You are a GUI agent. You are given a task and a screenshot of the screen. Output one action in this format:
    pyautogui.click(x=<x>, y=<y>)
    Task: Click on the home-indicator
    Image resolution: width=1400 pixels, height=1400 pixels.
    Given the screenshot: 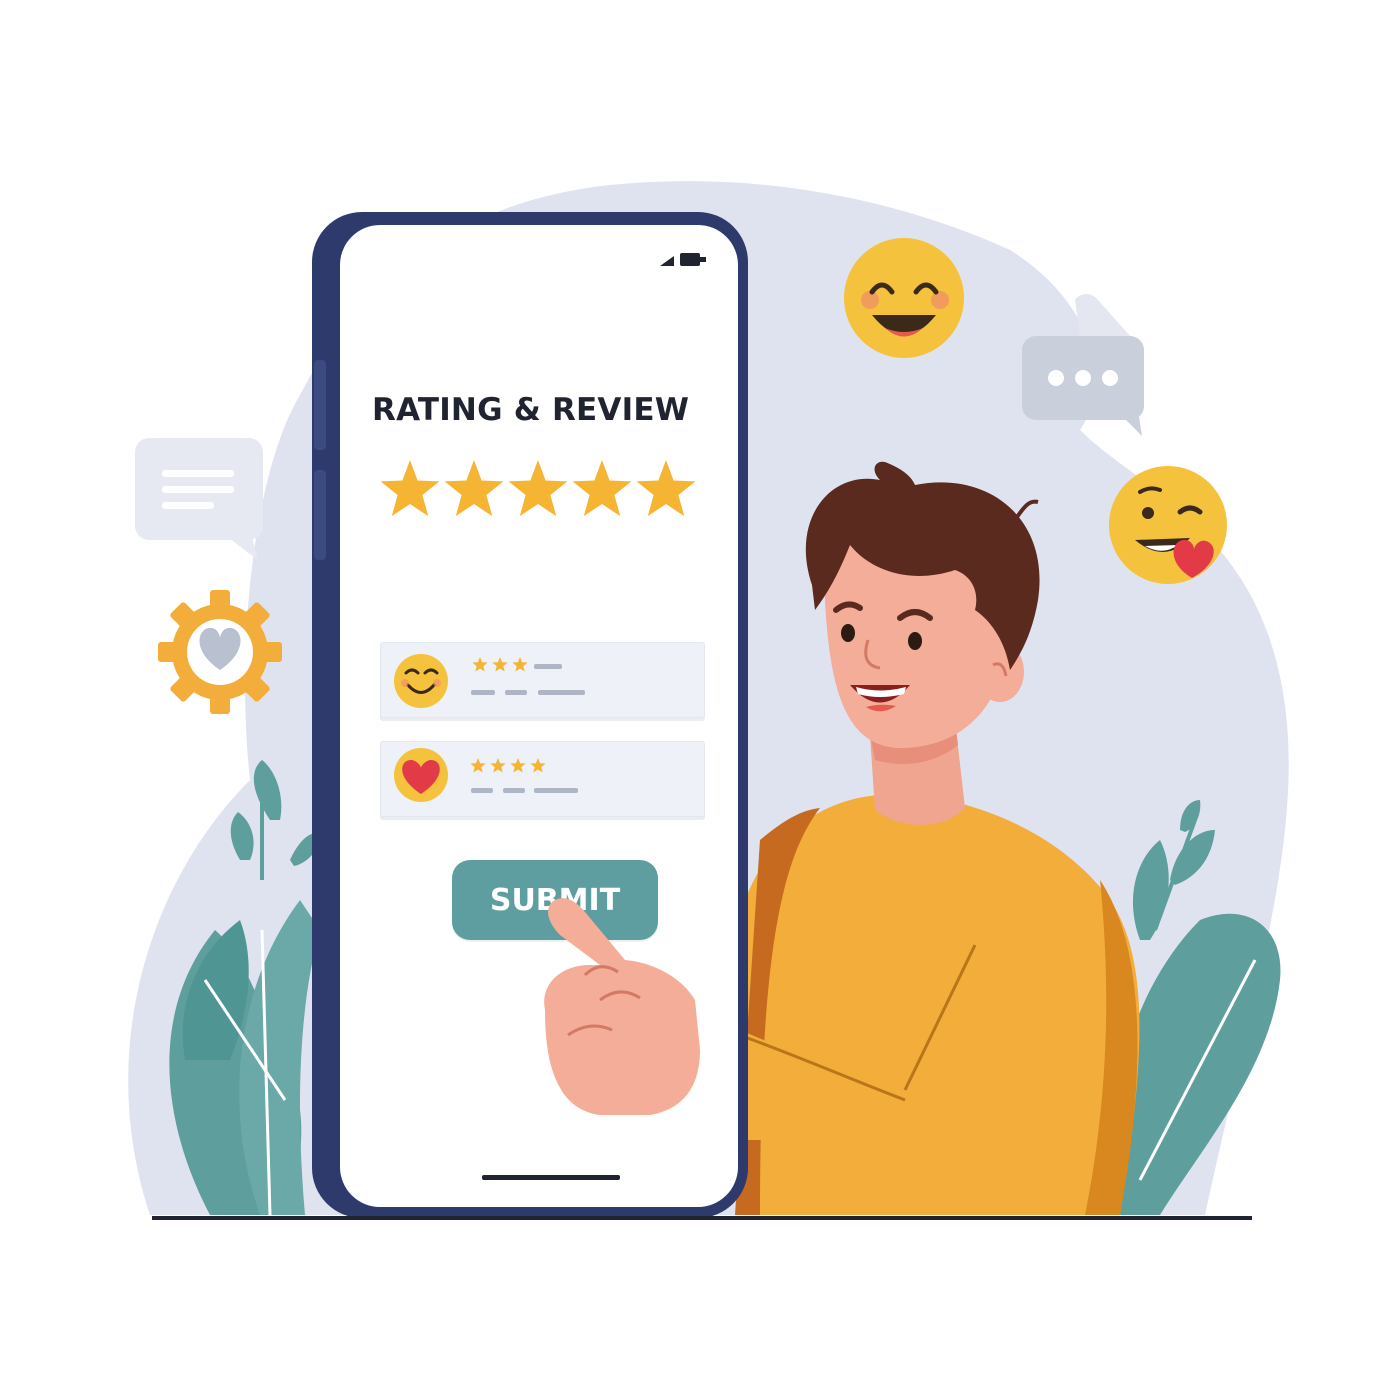 What is the action you would take?
    pyautogui.click(x=551, y=1177)
    